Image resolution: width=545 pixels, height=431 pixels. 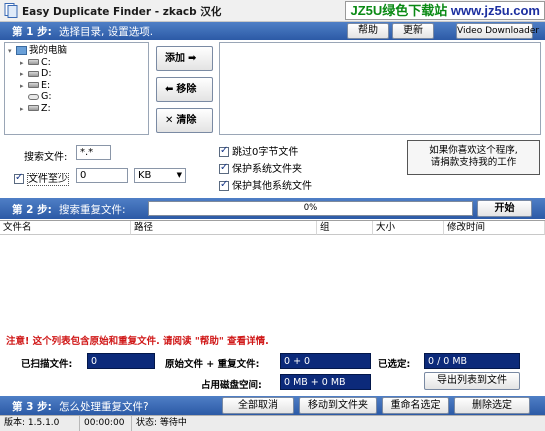 What do you see at coordinates (46, 96) in the screenshot?
I see `drive-label: G:` at bounding box center [46, 96].